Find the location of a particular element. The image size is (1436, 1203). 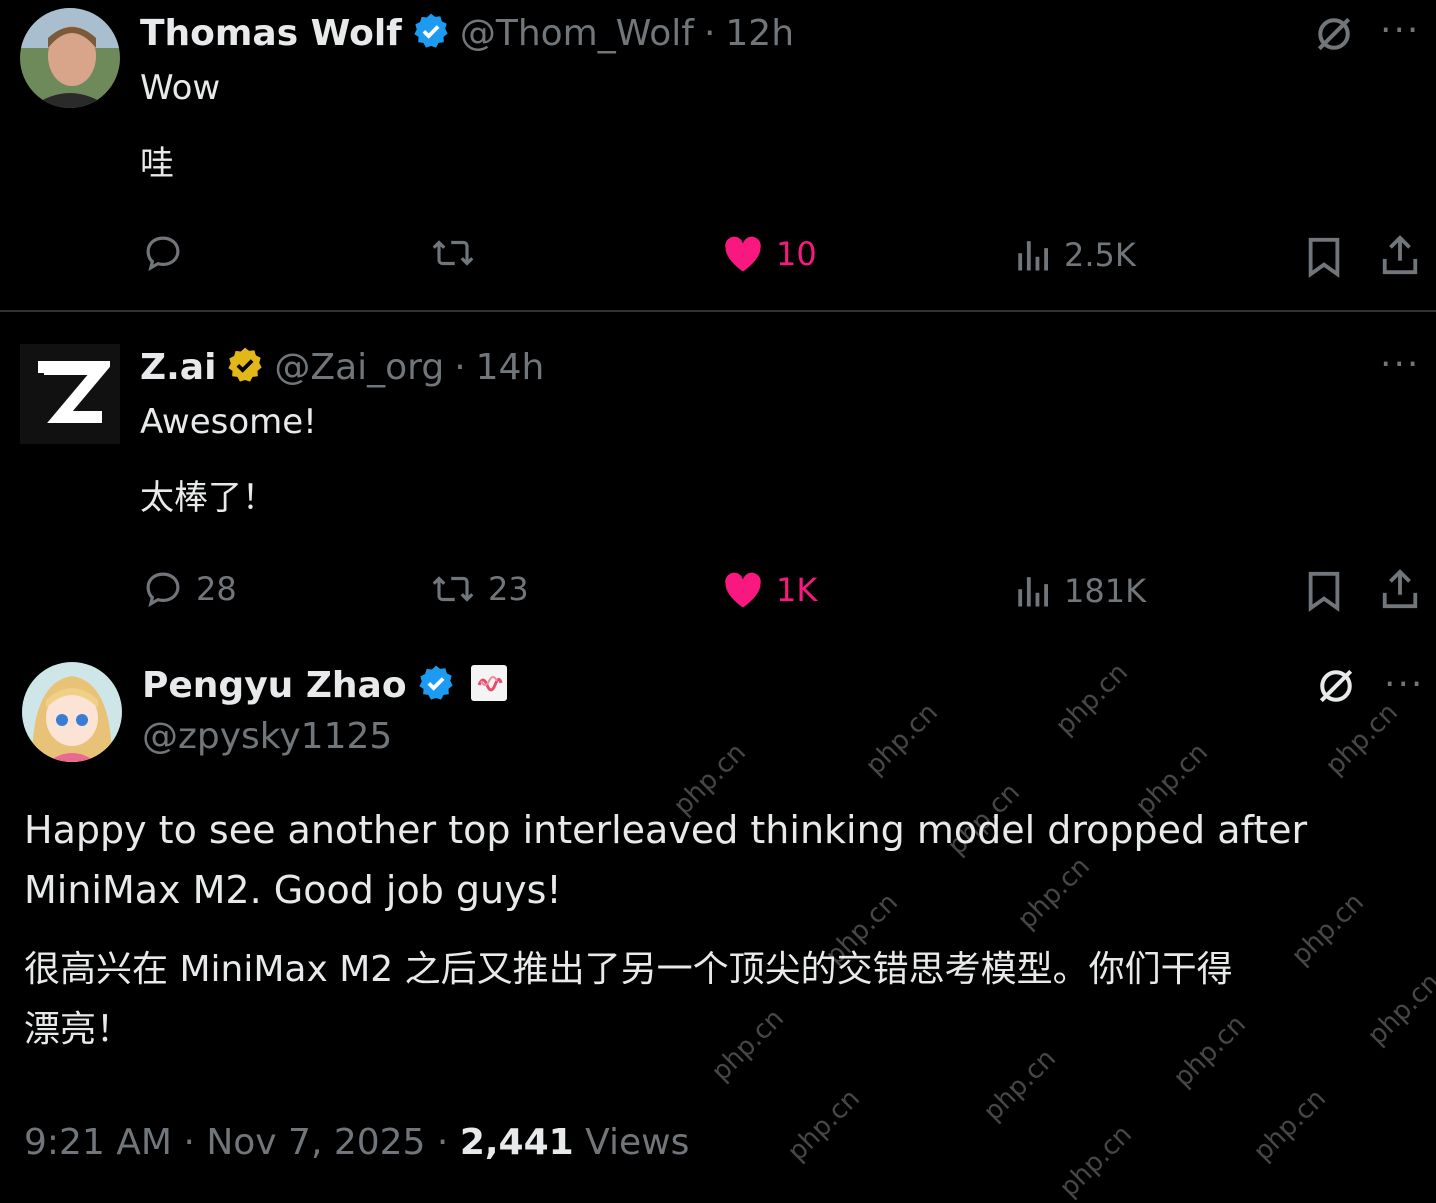

like-button: 1K is located at coordinates (769, 590).